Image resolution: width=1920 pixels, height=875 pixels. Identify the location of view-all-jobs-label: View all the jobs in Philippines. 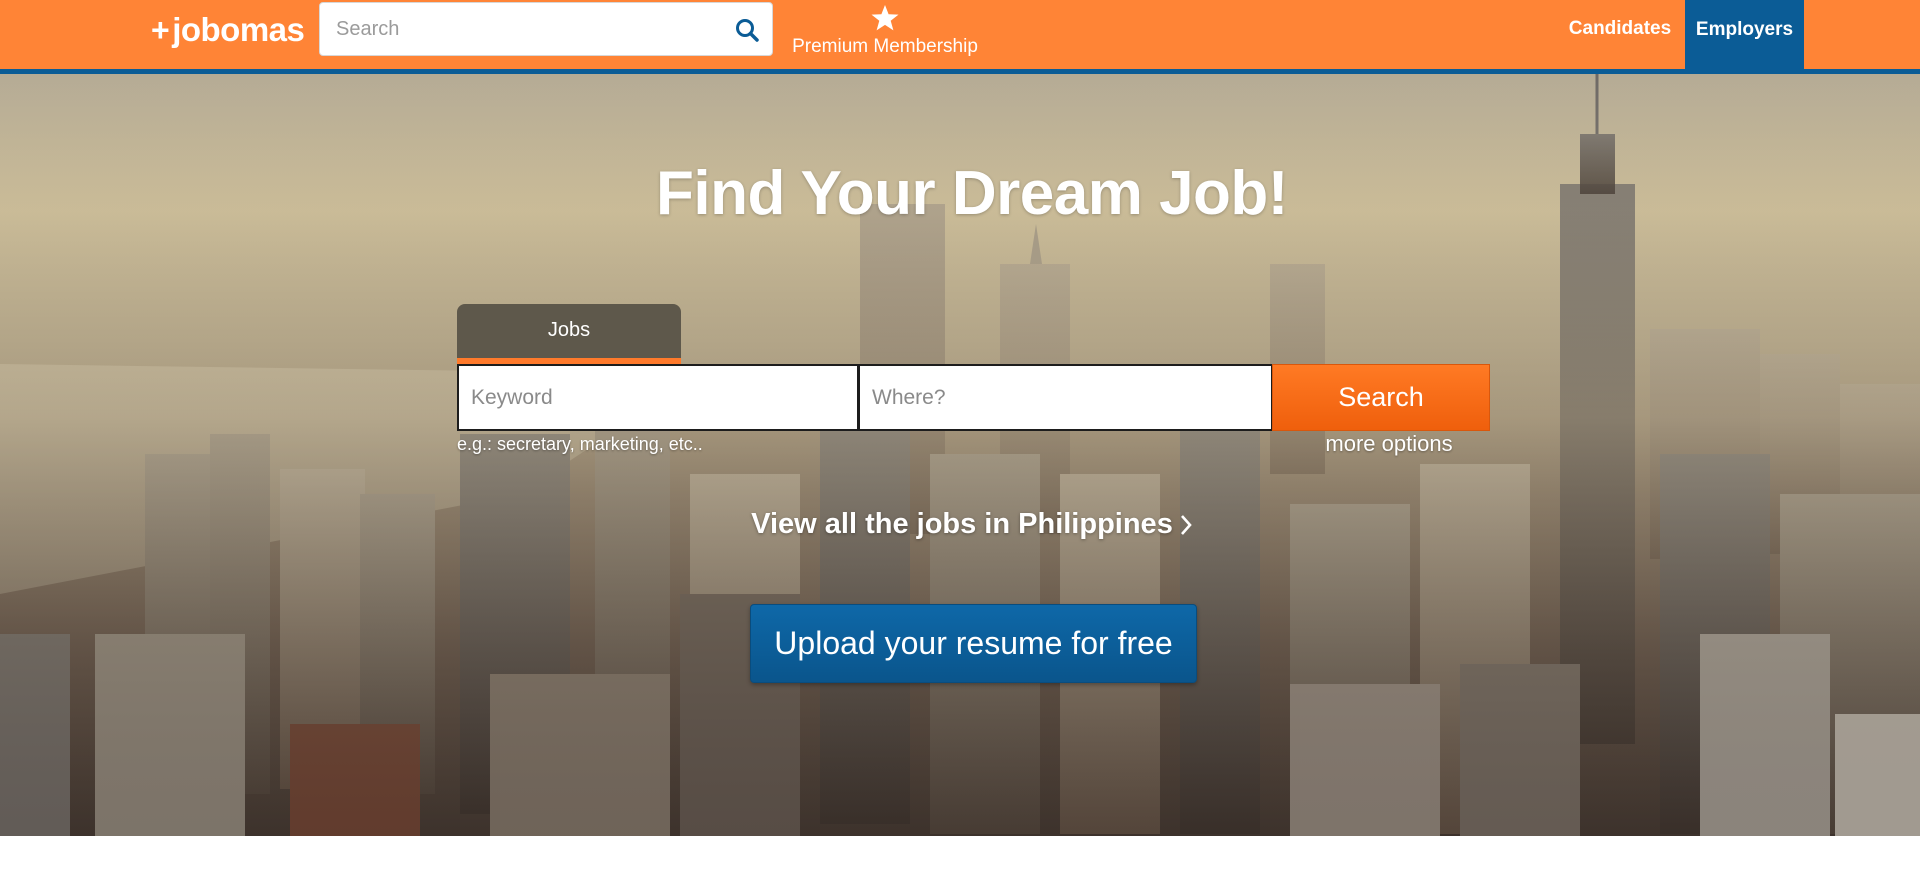
(962, 524).